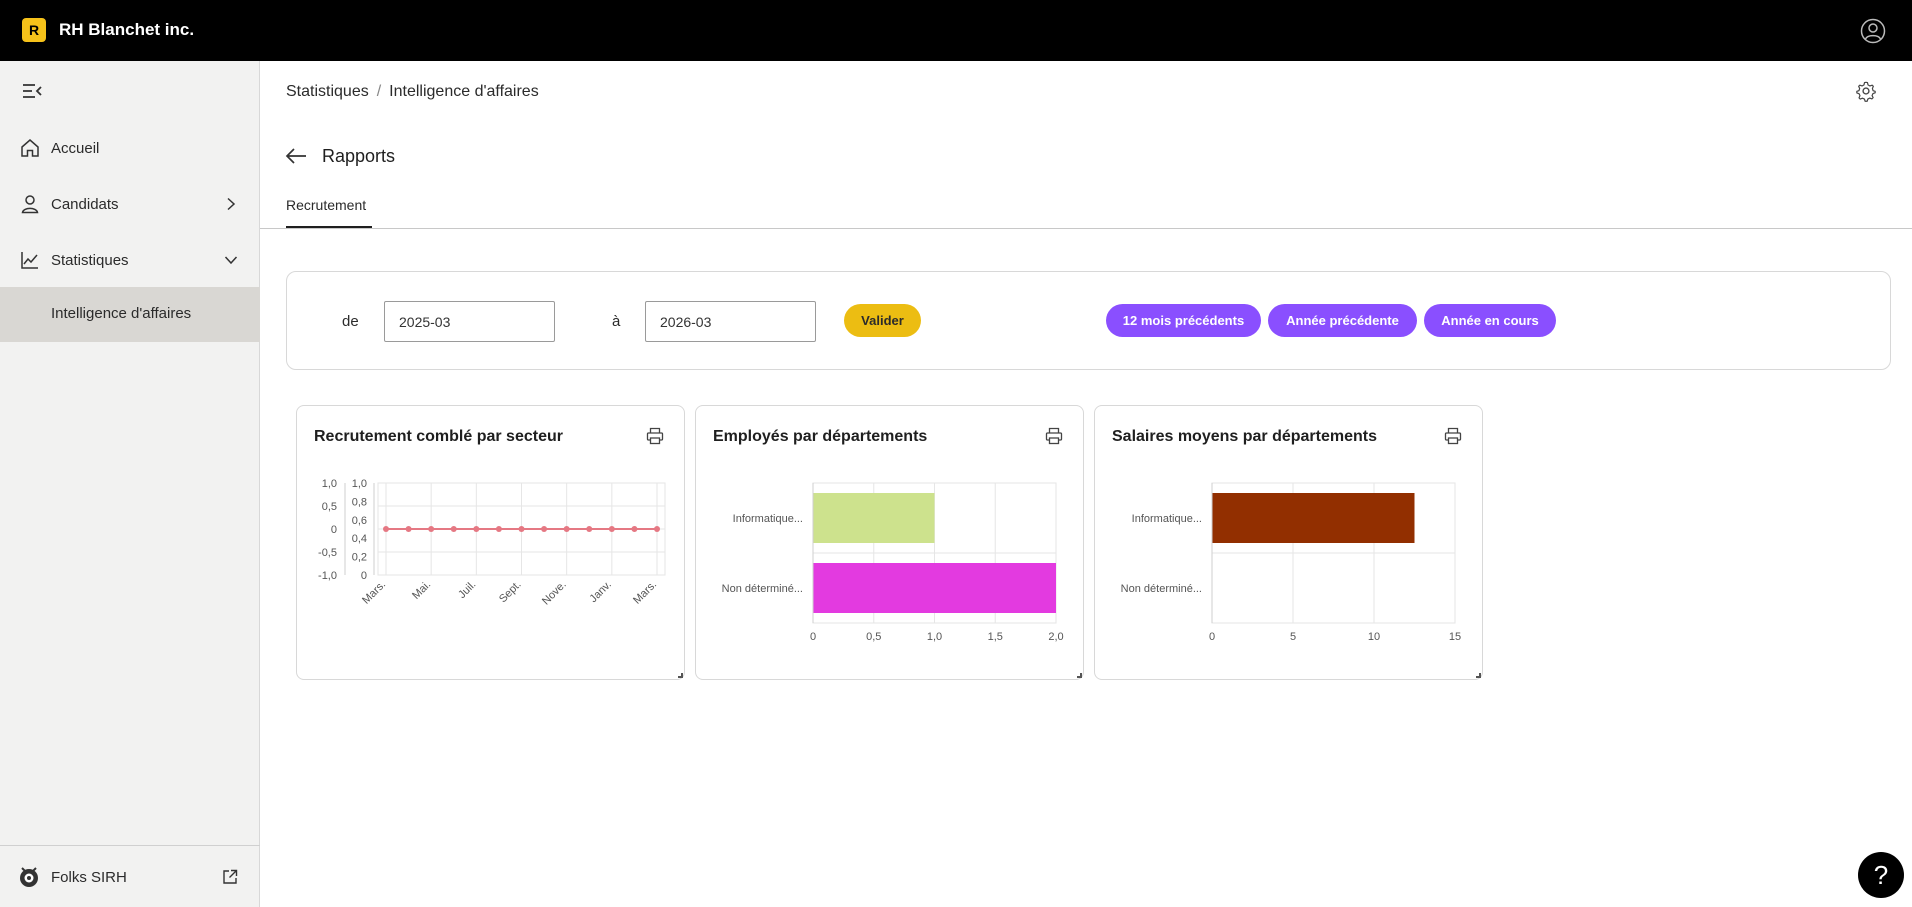 This screenshot has height=907, width=1912. What do you see at coordinates (90, 260) in the screenshot?
I see `sidebar-item-label: Statistiques` at bounding box center [90, 260].